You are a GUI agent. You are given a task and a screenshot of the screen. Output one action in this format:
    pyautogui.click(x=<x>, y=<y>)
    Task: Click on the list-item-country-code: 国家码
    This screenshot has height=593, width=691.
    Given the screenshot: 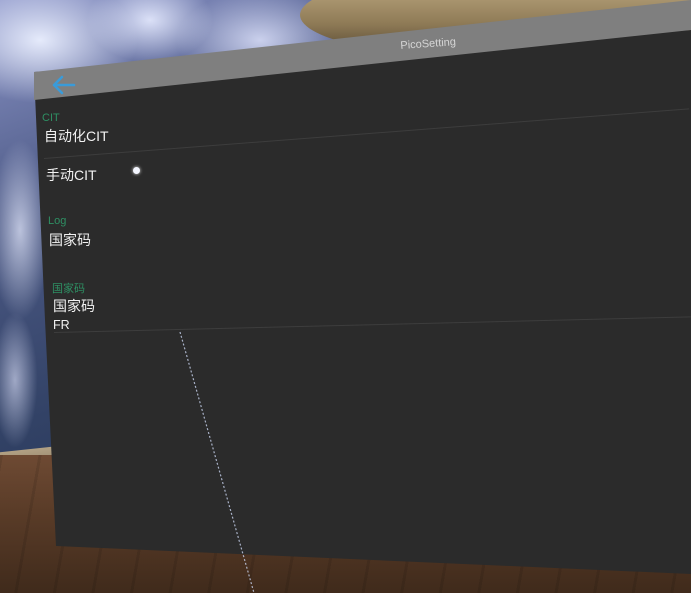 What is the action you would take?
    pyautogui.click(x=74, y=306)
    